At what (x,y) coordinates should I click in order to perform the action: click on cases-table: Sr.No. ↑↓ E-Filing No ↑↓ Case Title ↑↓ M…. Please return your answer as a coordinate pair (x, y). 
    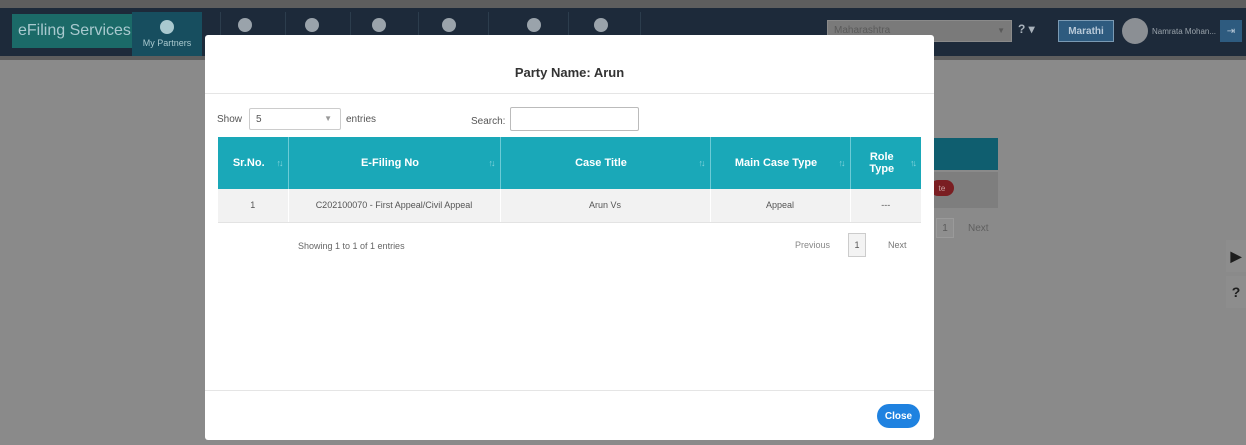
    Looking at the image, I should click on (569, 180).